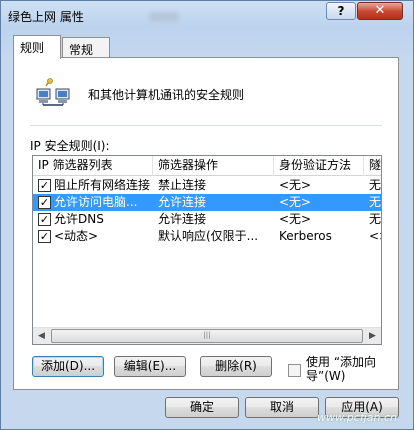 This screenshot has height=430, width=414. What do you see at coordinates (93, 166) in the screenshot?
I see `column-header-filter-list: IP 筛选器列表` at bounding box center [93, 166].